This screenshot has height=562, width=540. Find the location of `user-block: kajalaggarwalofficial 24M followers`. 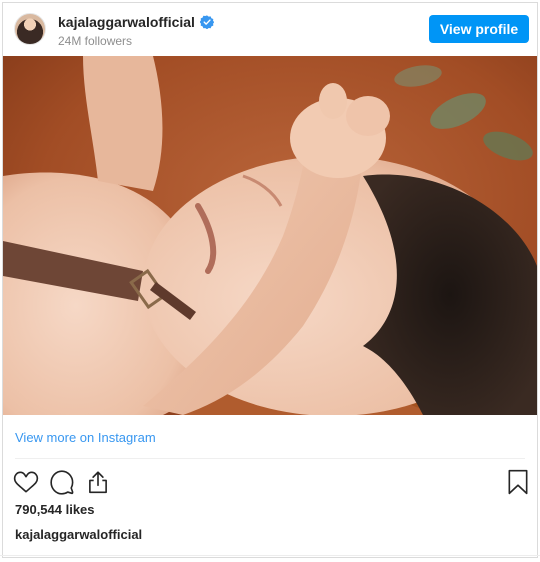

user-block: kajalaggarwalofficial 24M followers is located at coordinates (136, 30).